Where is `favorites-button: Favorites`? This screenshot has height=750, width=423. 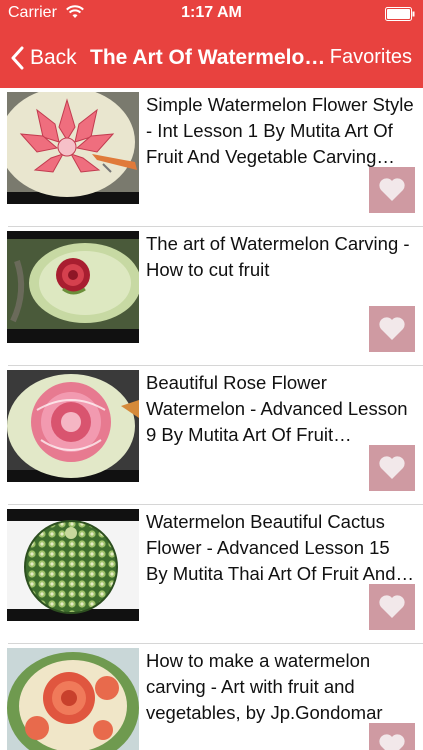
favorites-button: Favorites is located at coordinates (371, 57).